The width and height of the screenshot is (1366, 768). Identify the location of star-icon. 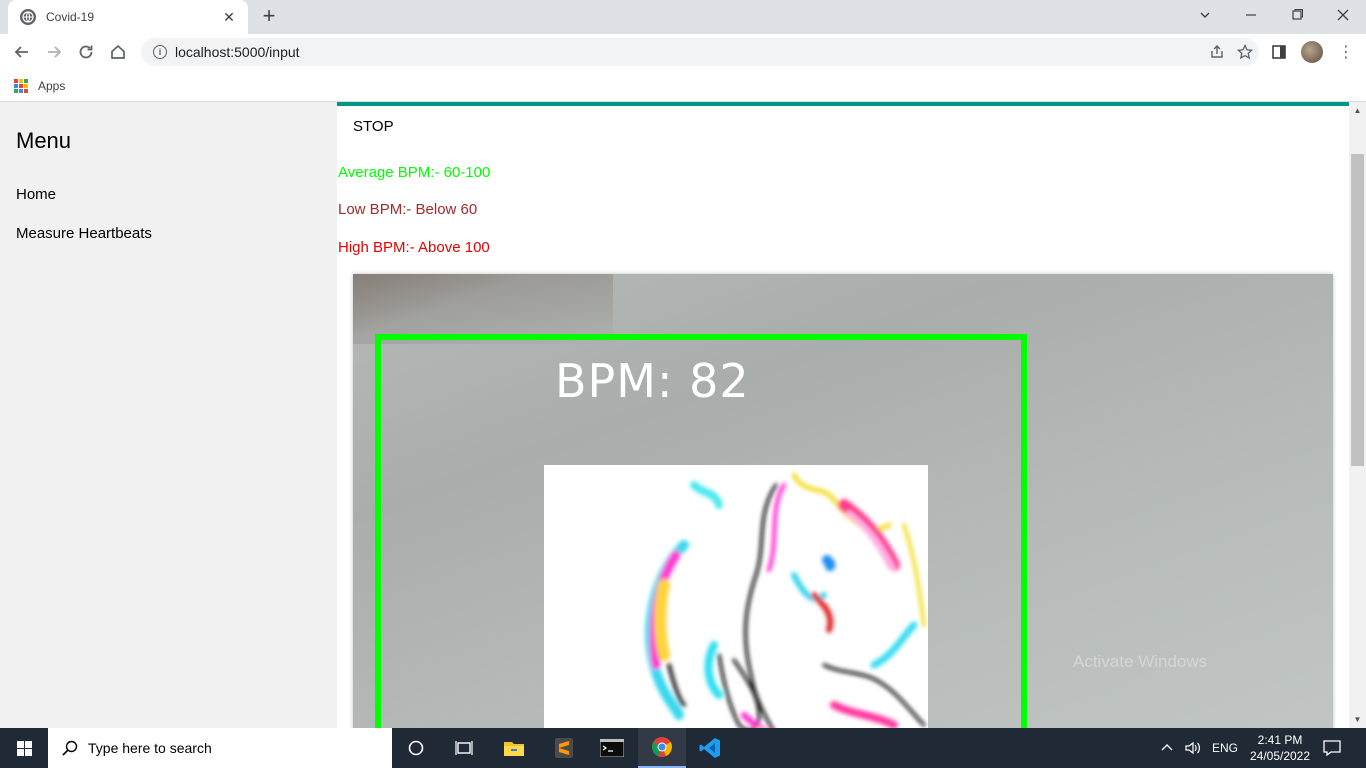
(1245, 52).